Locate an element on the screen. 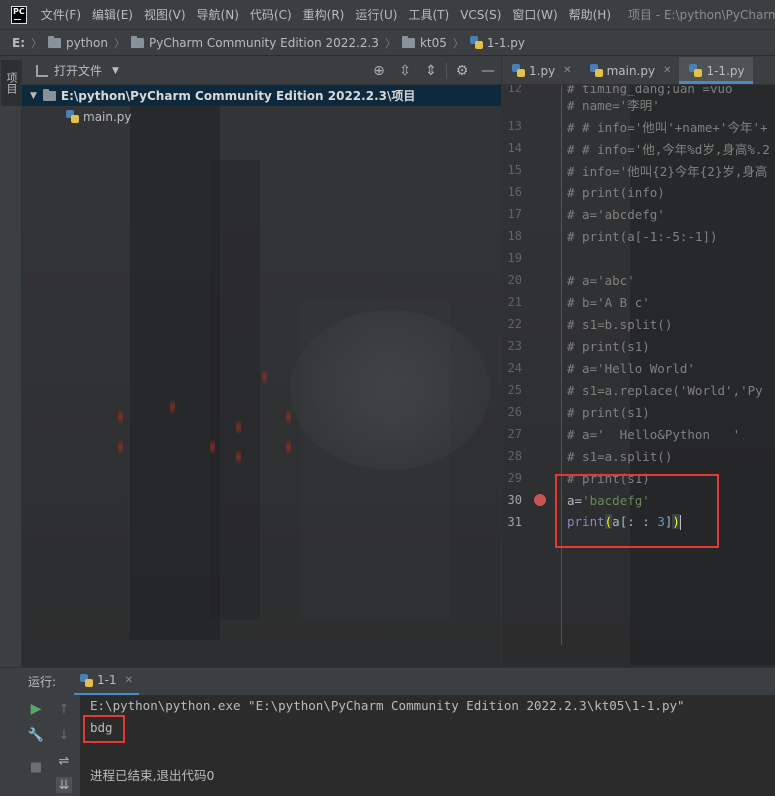 This screenshot has width=775, height=796. tab-main-py: main.py ✕ is located at coordinates (630, 70).